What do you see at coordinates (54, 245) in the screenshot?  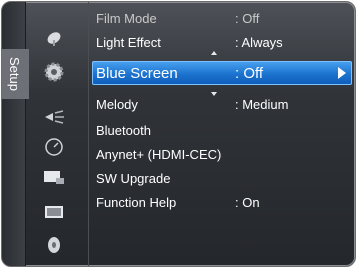 I see `disc-icon` at bounding box center [54, 245].